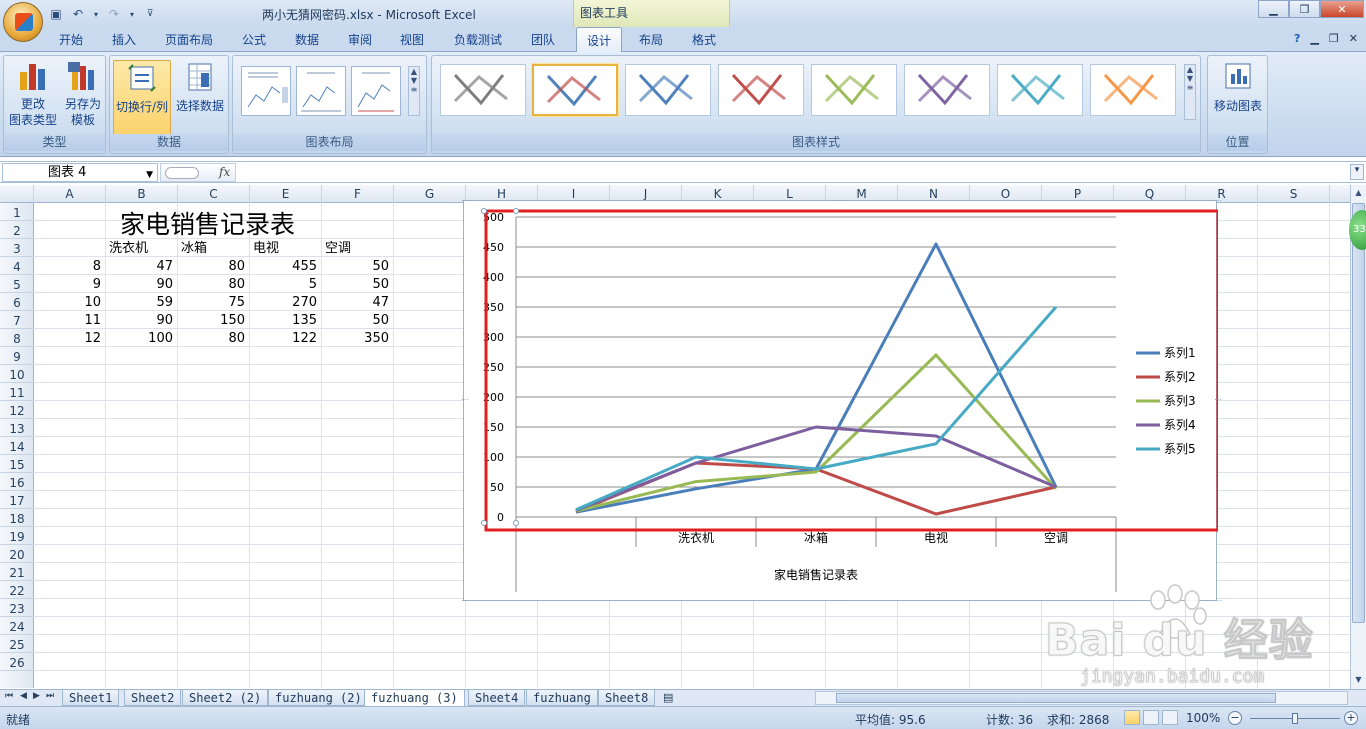 The height and width of the screenshot is (729, 1366). Describe the element at coordinates (1056, 698) in the screenshot. I see `horizontal-scroll-thumb` at that location.